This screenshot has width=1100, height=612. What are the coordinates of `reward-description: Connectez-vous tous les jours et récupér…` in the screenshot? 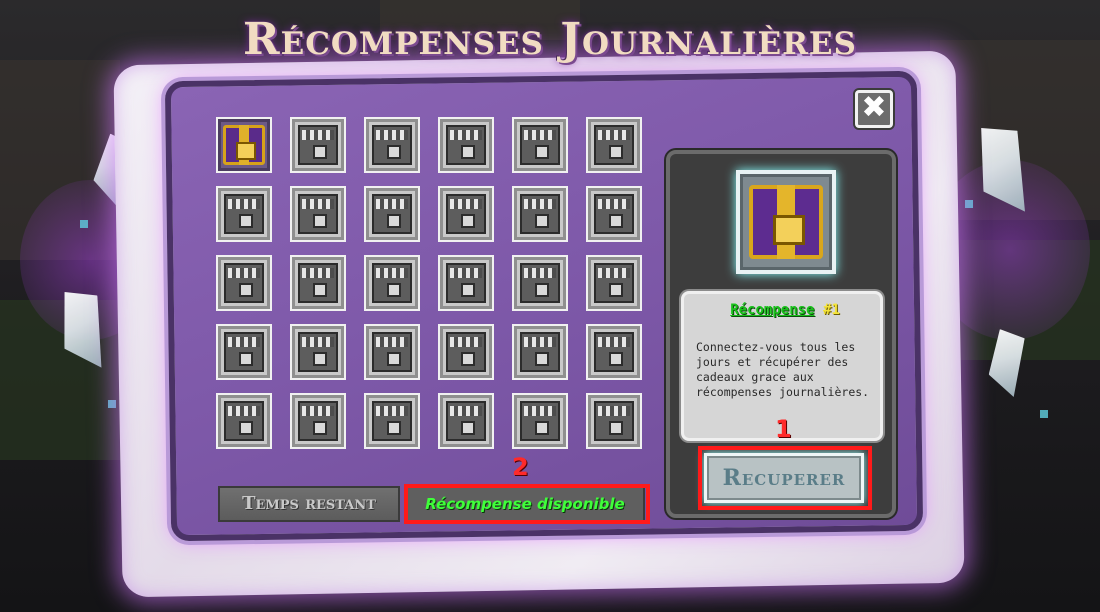 It's located at (783, 369).